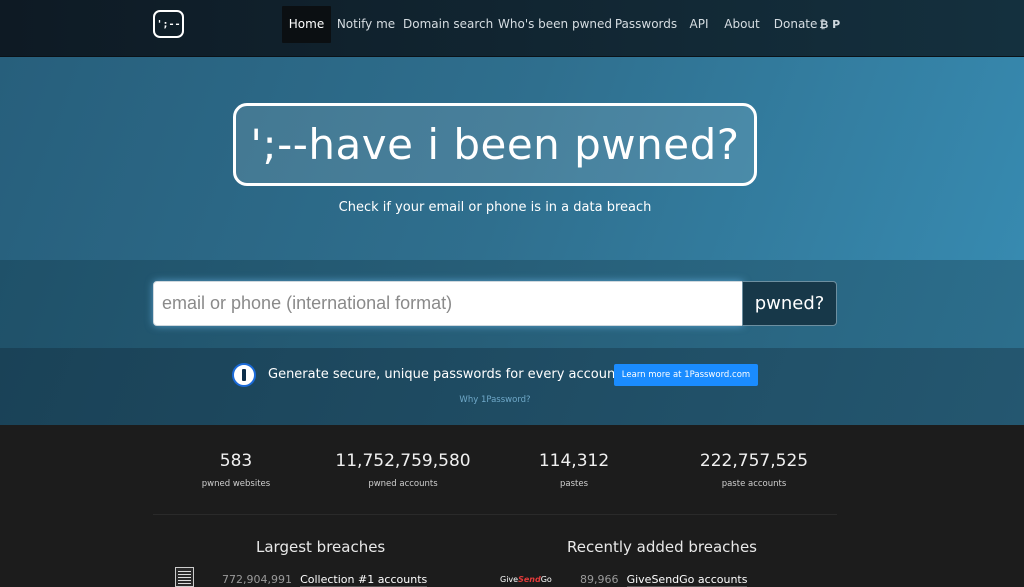 The width and height of the screenshot is (1024, 587). I want to click on recent-breach-item: 89,966 GiveSendGo accounts, so click(664, 577).